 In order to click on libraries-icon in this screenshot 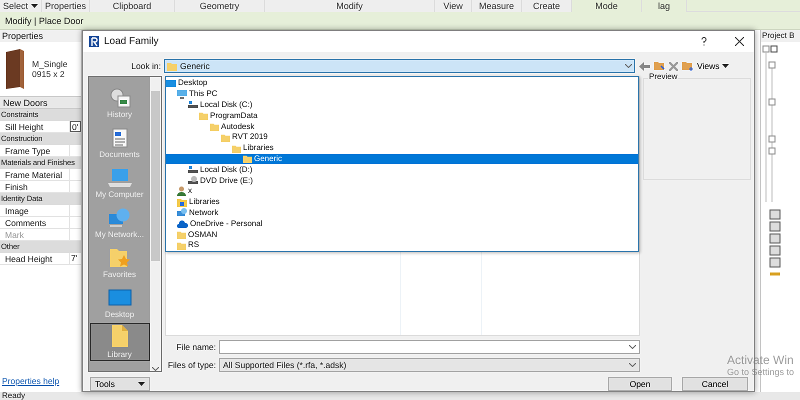, I will do `click(182, 202)`.